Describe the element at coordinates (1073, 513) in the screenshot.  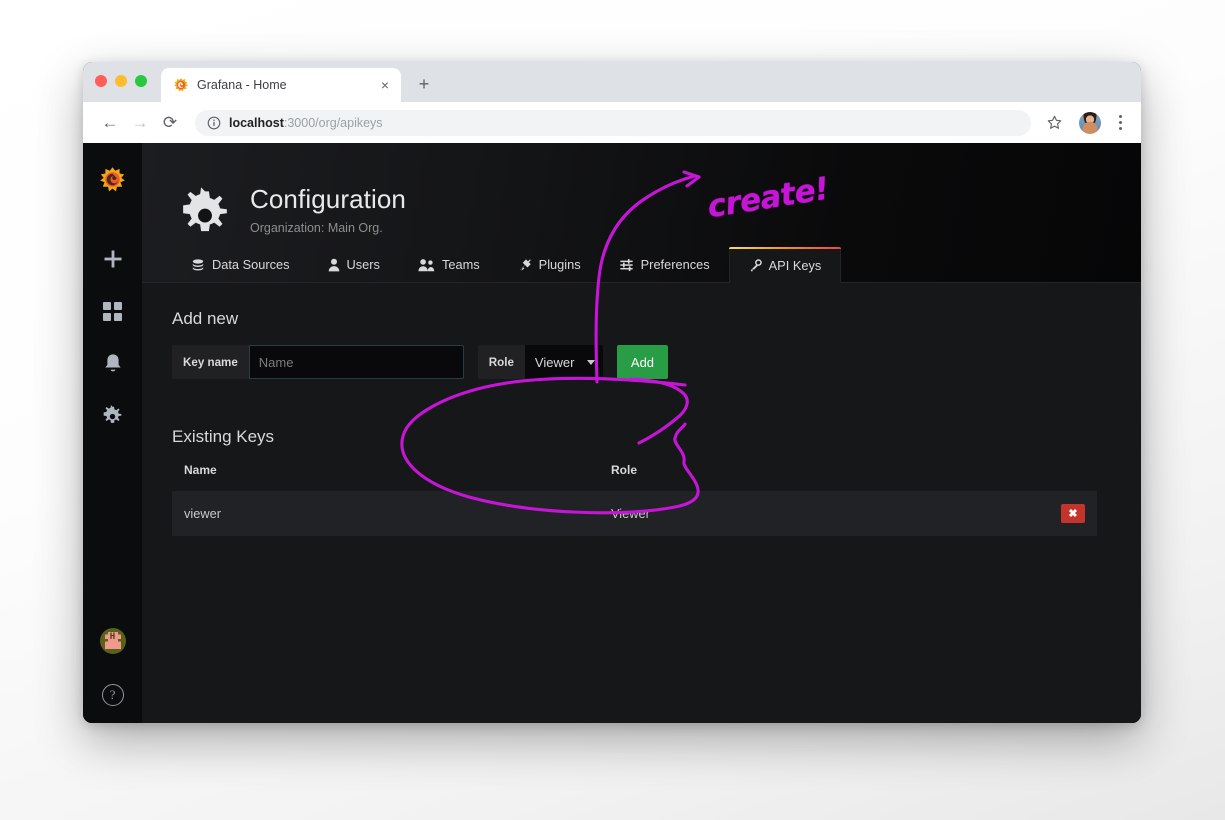
I see `delete-key-button: ✖` at that location.